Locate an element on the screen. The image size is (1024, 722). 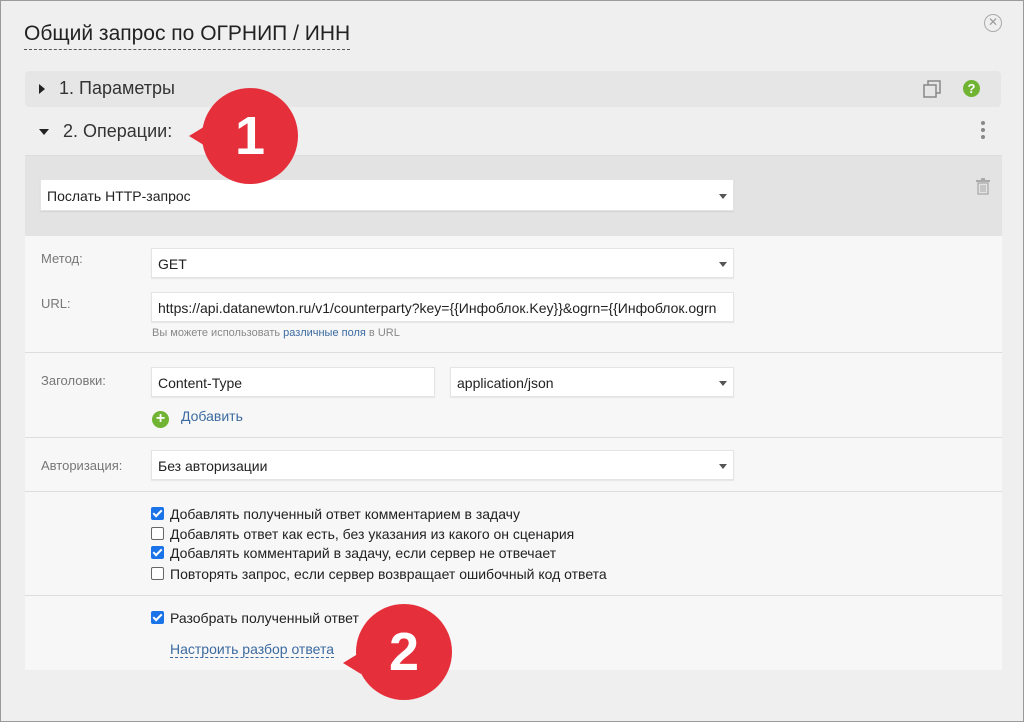
operation-type-value: Послать HTTP-запрос is located at coordinates (119, 196).